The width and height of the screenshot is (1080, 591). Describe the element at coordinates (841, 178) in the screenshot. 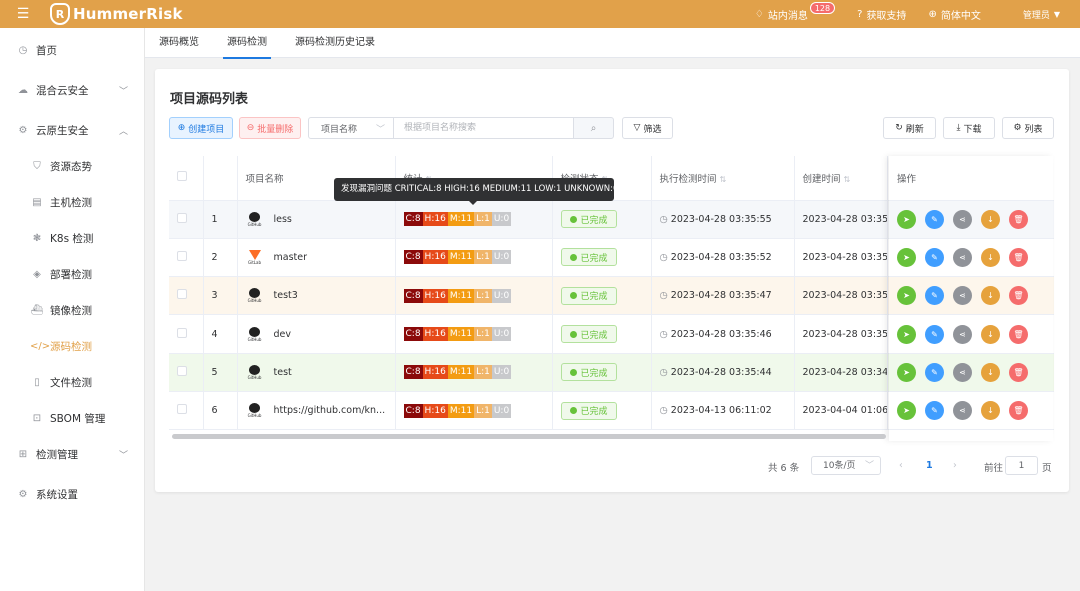

I see `created-header: 创建时间 ⇅` at that location.